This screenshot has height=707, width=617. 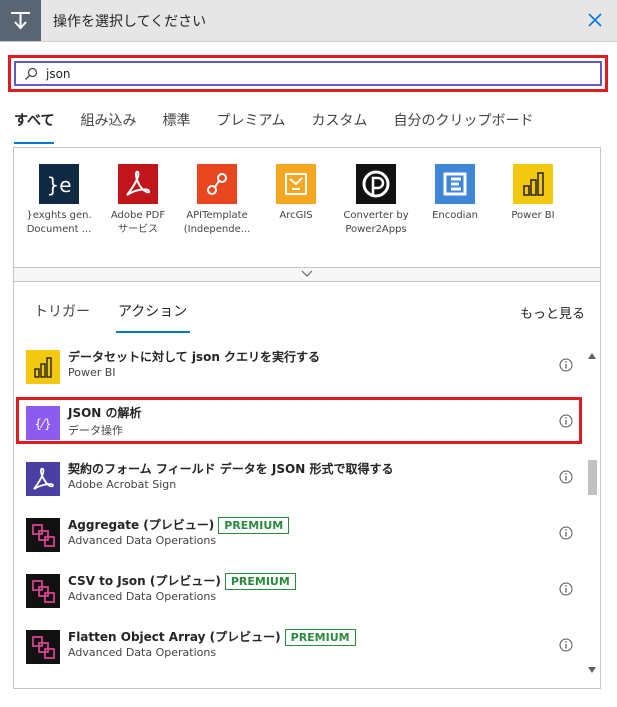 What do you see at coordinates (595, 20) in the screenshot?
I see `close-icon` at bounding box center [595, 20].